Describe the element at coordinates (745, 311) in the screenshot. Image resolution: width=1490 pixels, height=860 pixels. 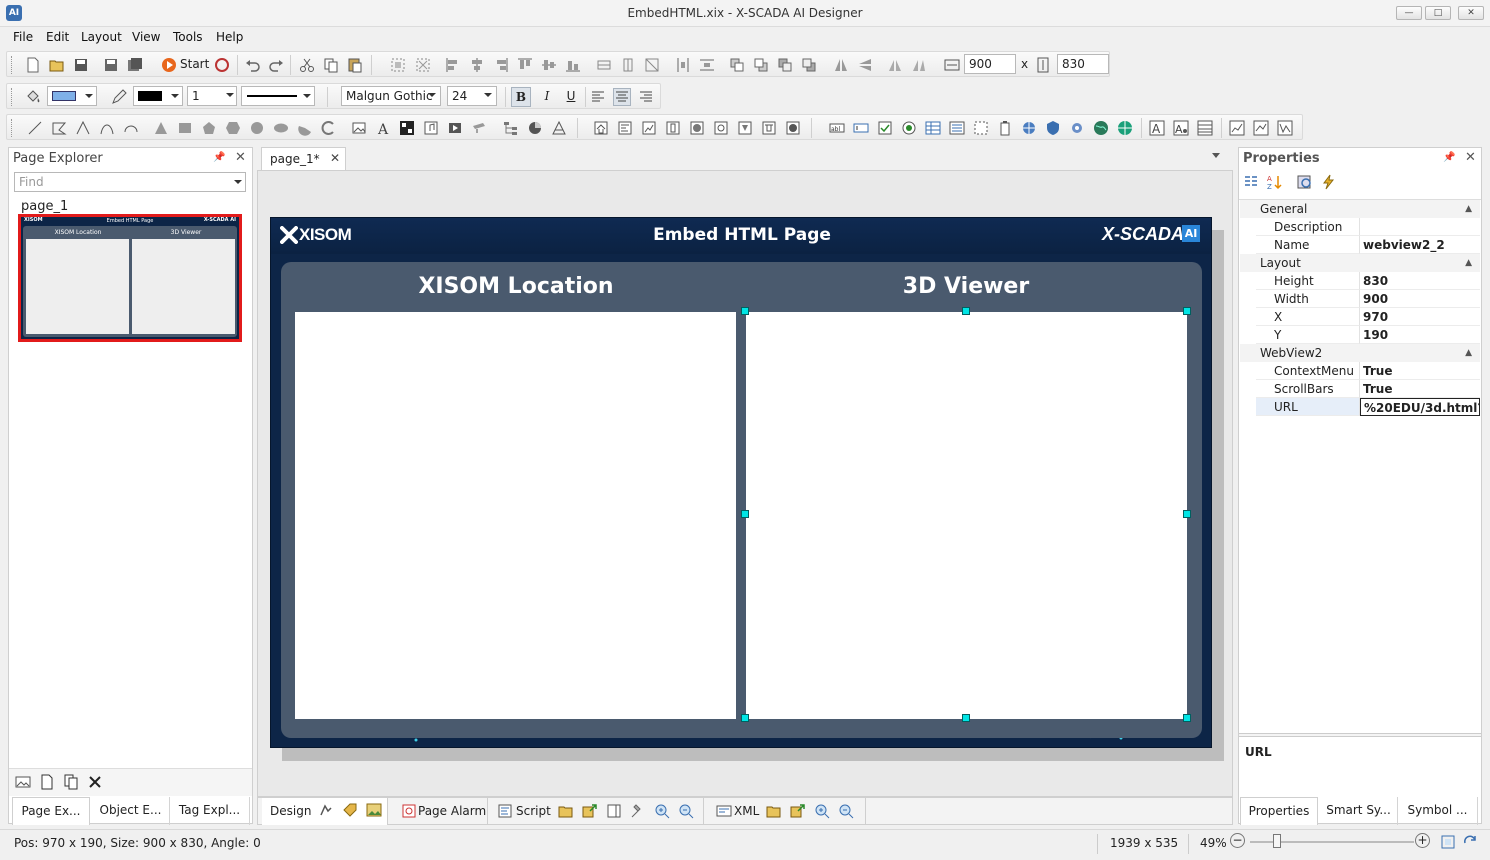
I see `resize-handle-top-left` at that location.